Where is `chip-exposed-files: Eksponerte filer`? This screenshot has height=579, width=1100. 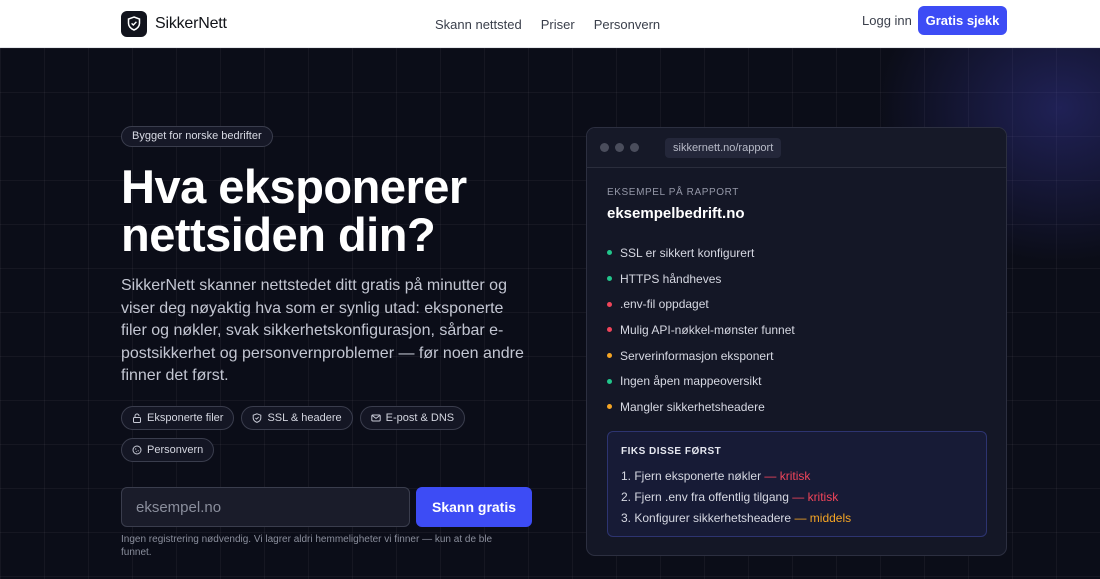 chip-exposed-files: Eksponerte filer is located at coordinates (178, 418).